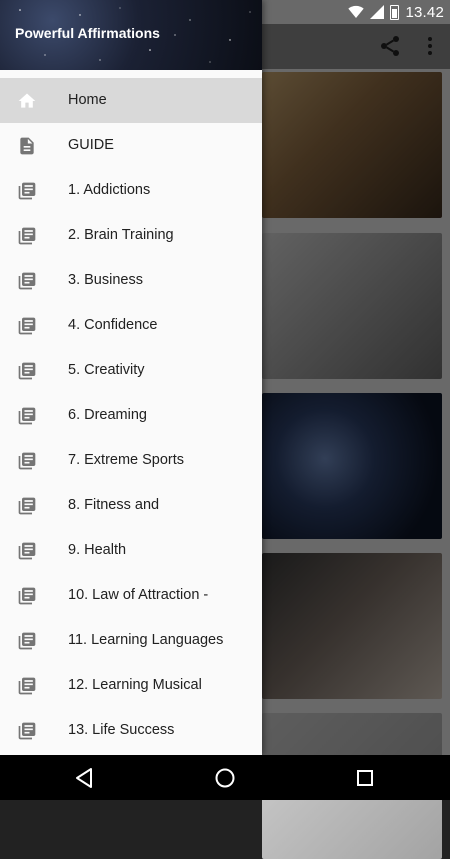 Image resolution: width=450 pixels, height=859 pixels. What do you see at coordinates (395, 12) in the screenshot?
I see `battery-icon` at bounding box center [395, 12].